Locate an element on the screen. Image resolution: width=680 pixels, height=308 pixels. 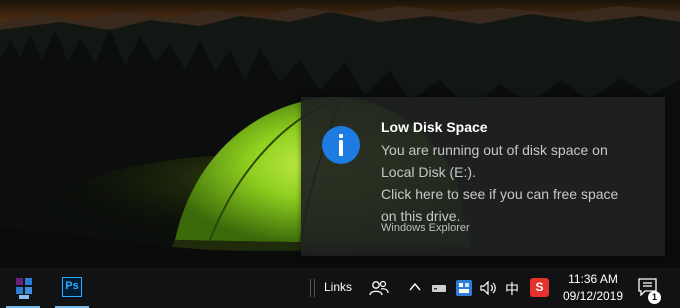
drive-icon is located at coordinates (439, 288).